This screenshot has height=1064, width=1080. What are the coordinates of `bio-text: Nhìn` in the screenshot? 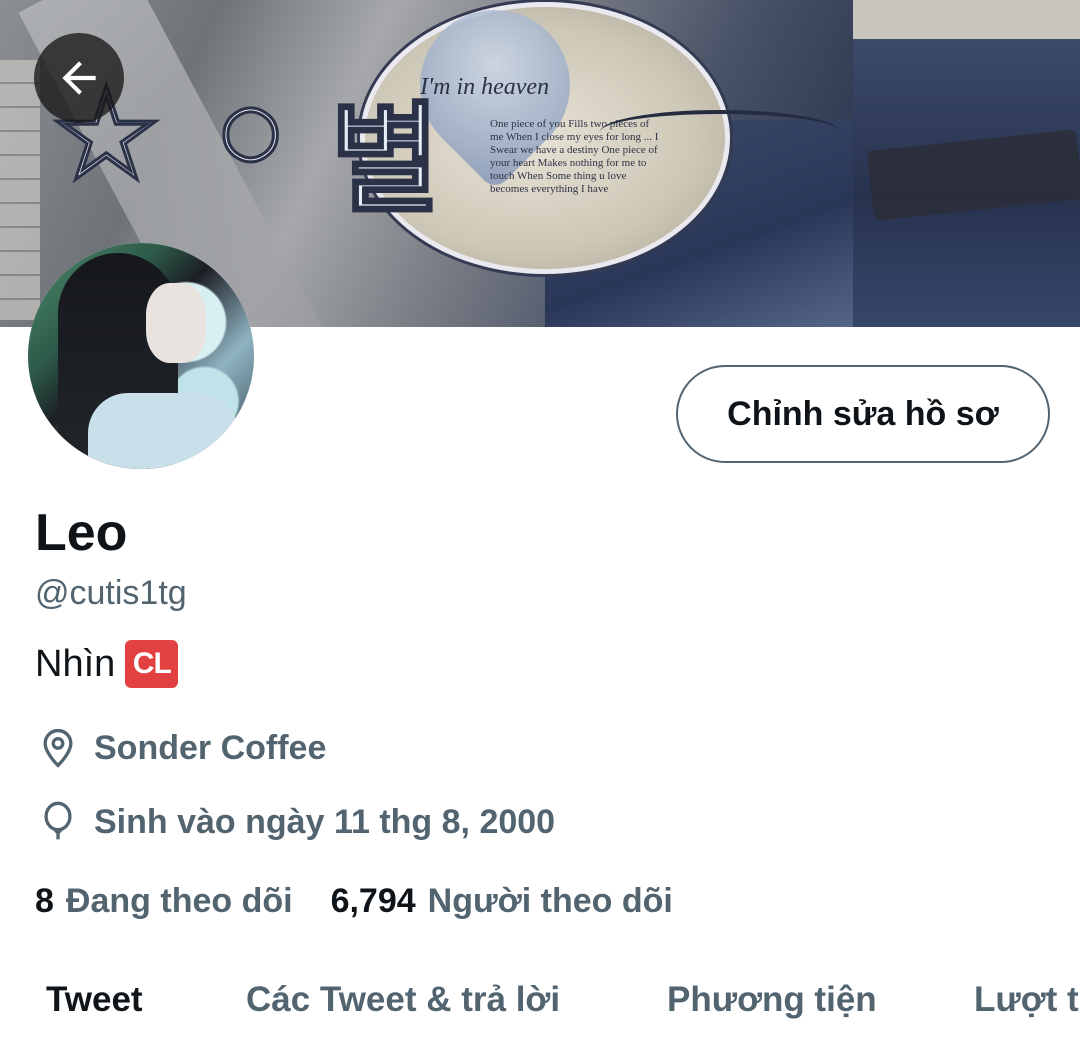 It's located at (75, 663).